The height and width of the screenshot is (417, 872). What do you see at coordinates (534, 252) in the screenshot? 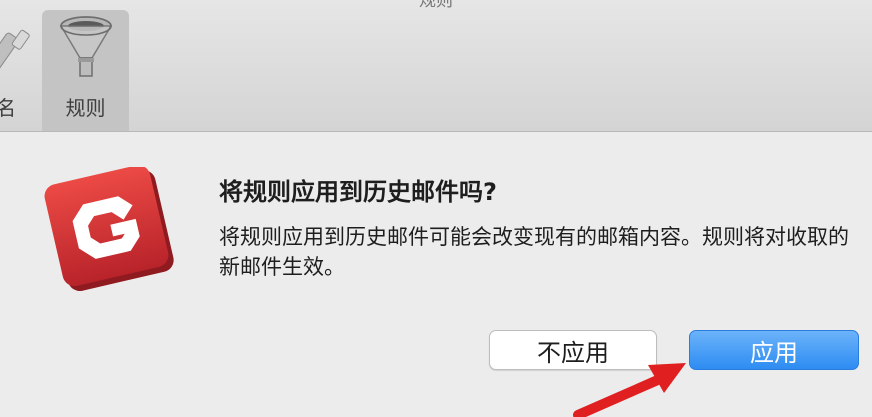
I see `dialog-message: 将规则应用到历史邮件可能会改变现有的邮箱内容。规则将对收取的新邮件生效。` at bounding box center [534, 252].